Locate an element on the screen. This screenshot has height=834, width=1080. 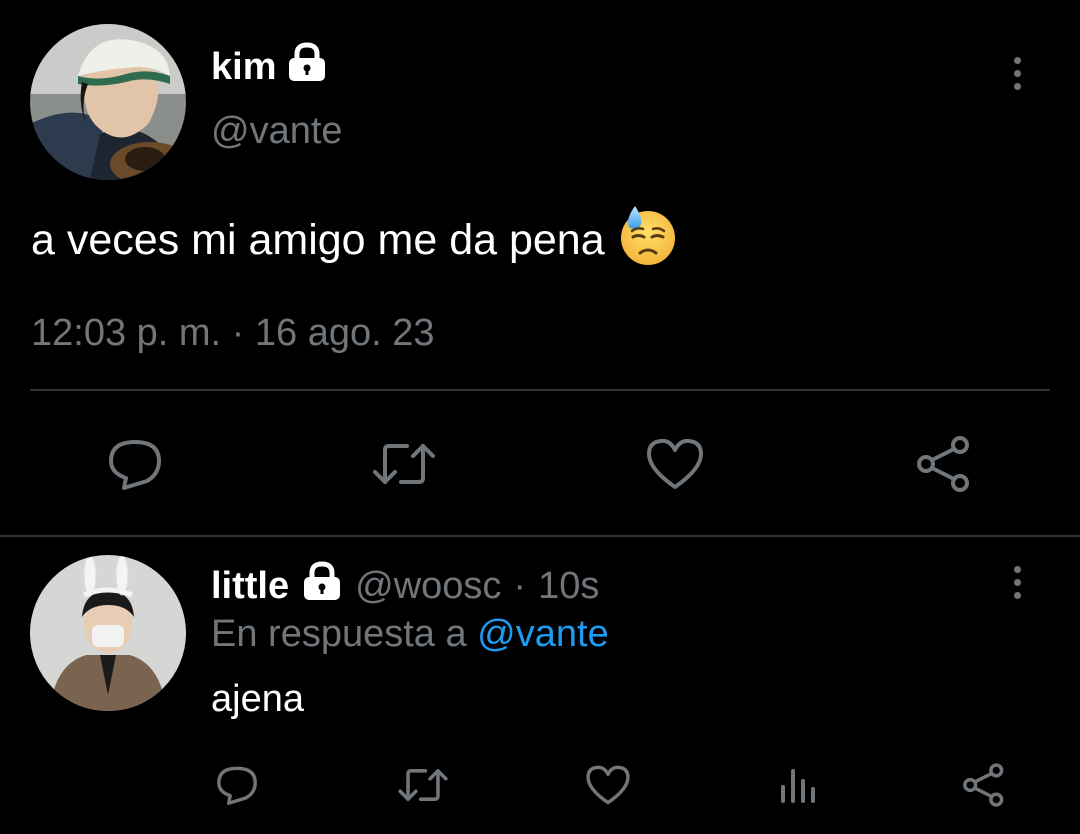
reply-share-button is located at coordinates (984, 785).